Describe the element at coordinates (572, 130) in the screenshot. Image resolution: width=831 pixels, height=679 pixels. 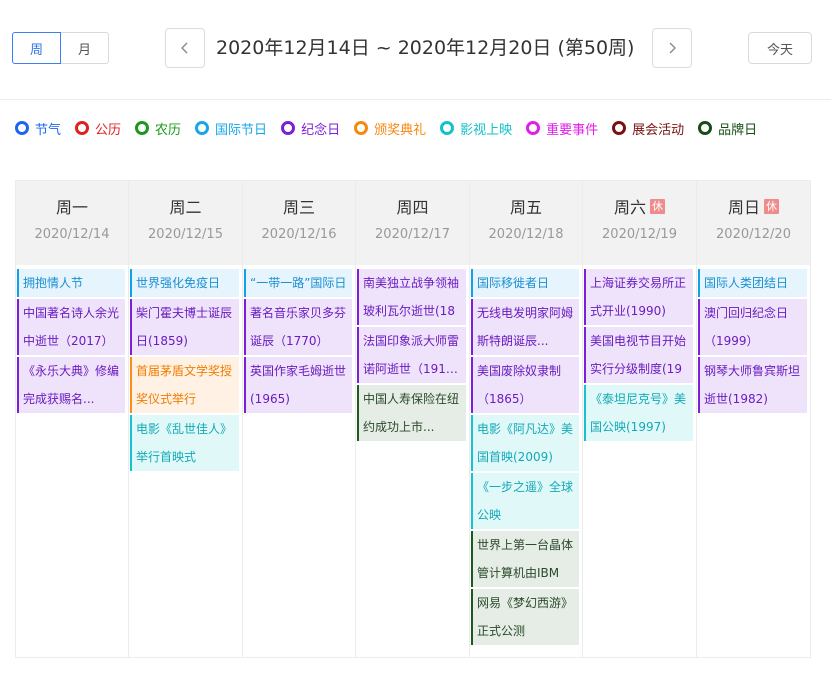
I see `legend-label: 重要事件` at that location.